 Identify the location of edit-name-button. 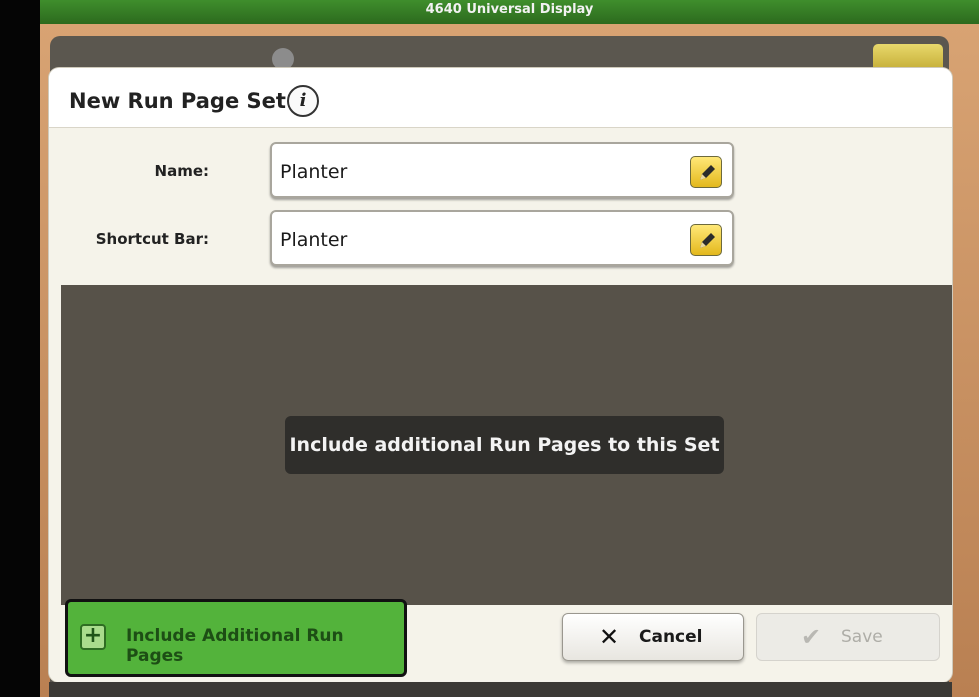
(706, 172).